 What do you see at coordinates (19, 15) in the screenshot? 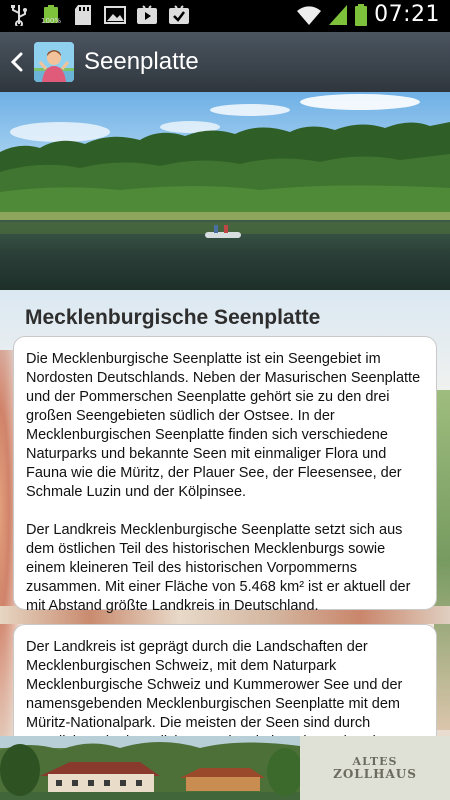
I see `usb-icon` at bounding box center [19, 15].